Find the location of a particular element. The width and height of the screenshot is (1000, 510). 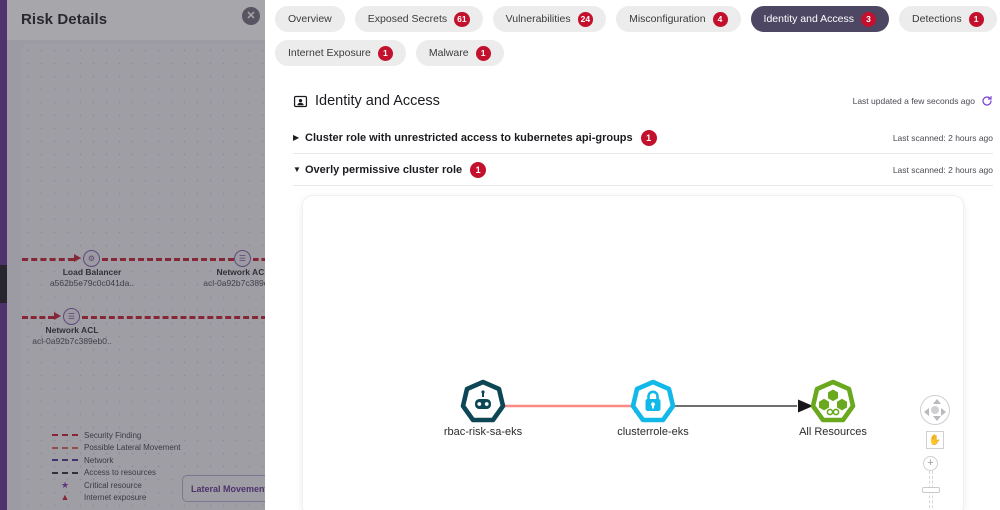

close-panel-button: ✕ is located at coordinates (251, 16).